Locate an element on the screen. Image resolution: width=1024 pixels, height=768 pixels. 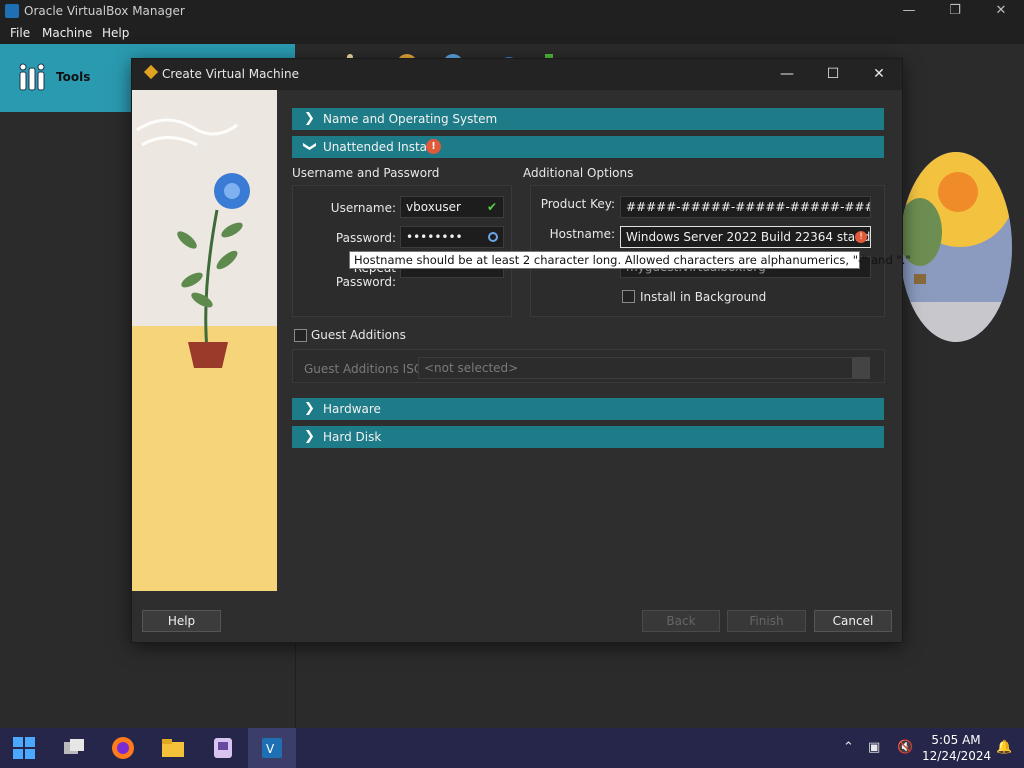
close-icon: ✕ is located at coordinates (1001, 11).